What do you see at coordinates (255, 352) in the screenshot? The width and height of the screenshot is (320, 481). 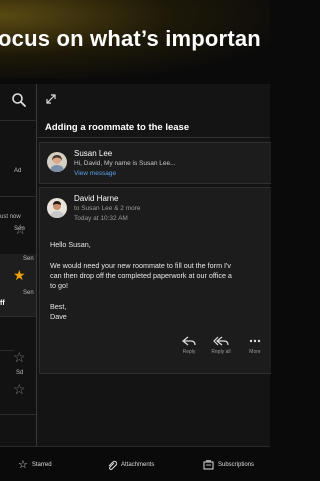 I see `more-label: More` at bounding box center [255, 352].